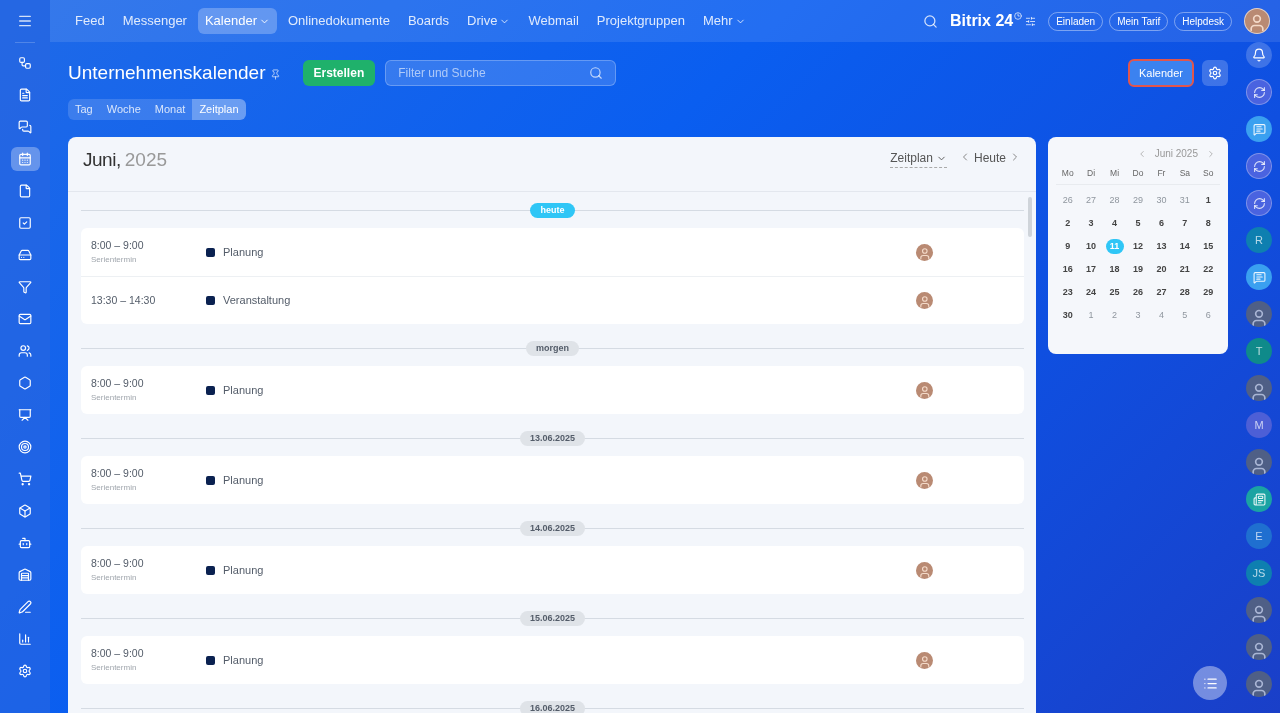 This screenshot has width=1280, height=713. Describe the element at coordinates (1114, 292) in the screenshot. I see `calendar-day: 25` at that location.